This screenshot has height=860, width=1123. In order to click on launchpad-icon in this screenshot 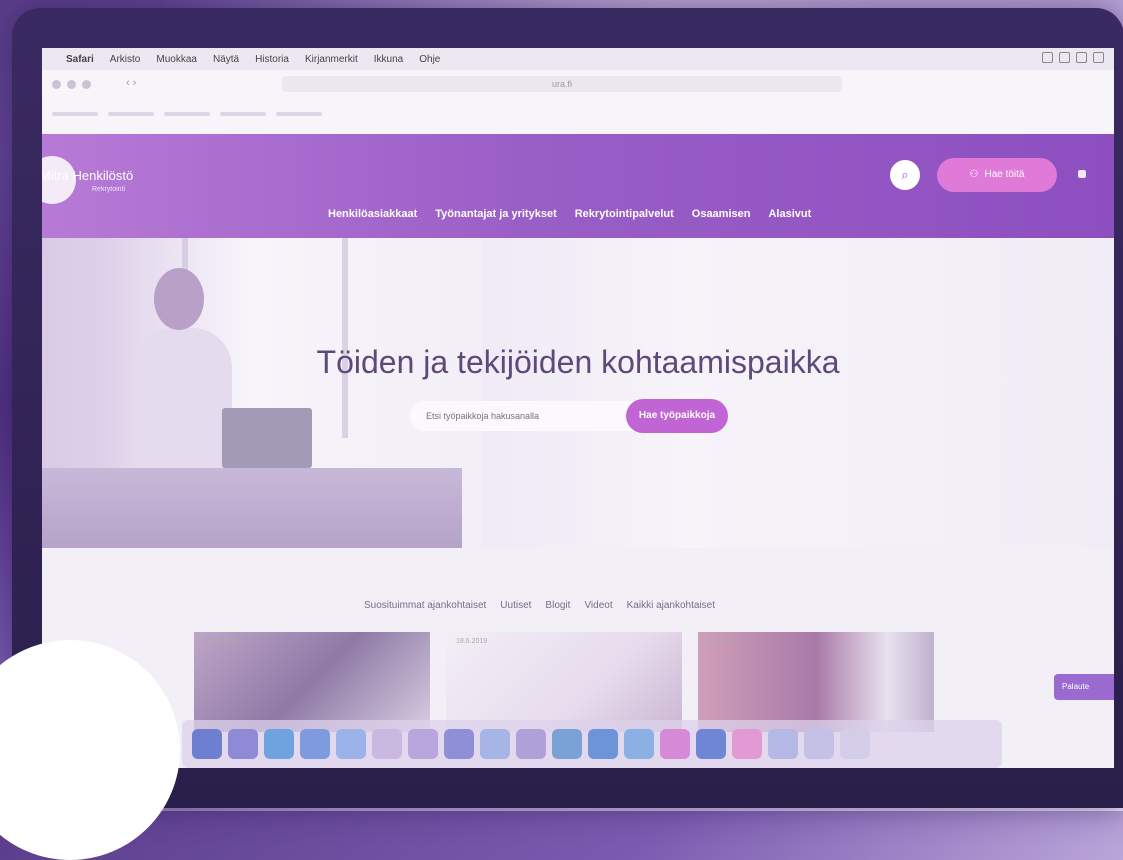, I will do `click(243, 744)`.